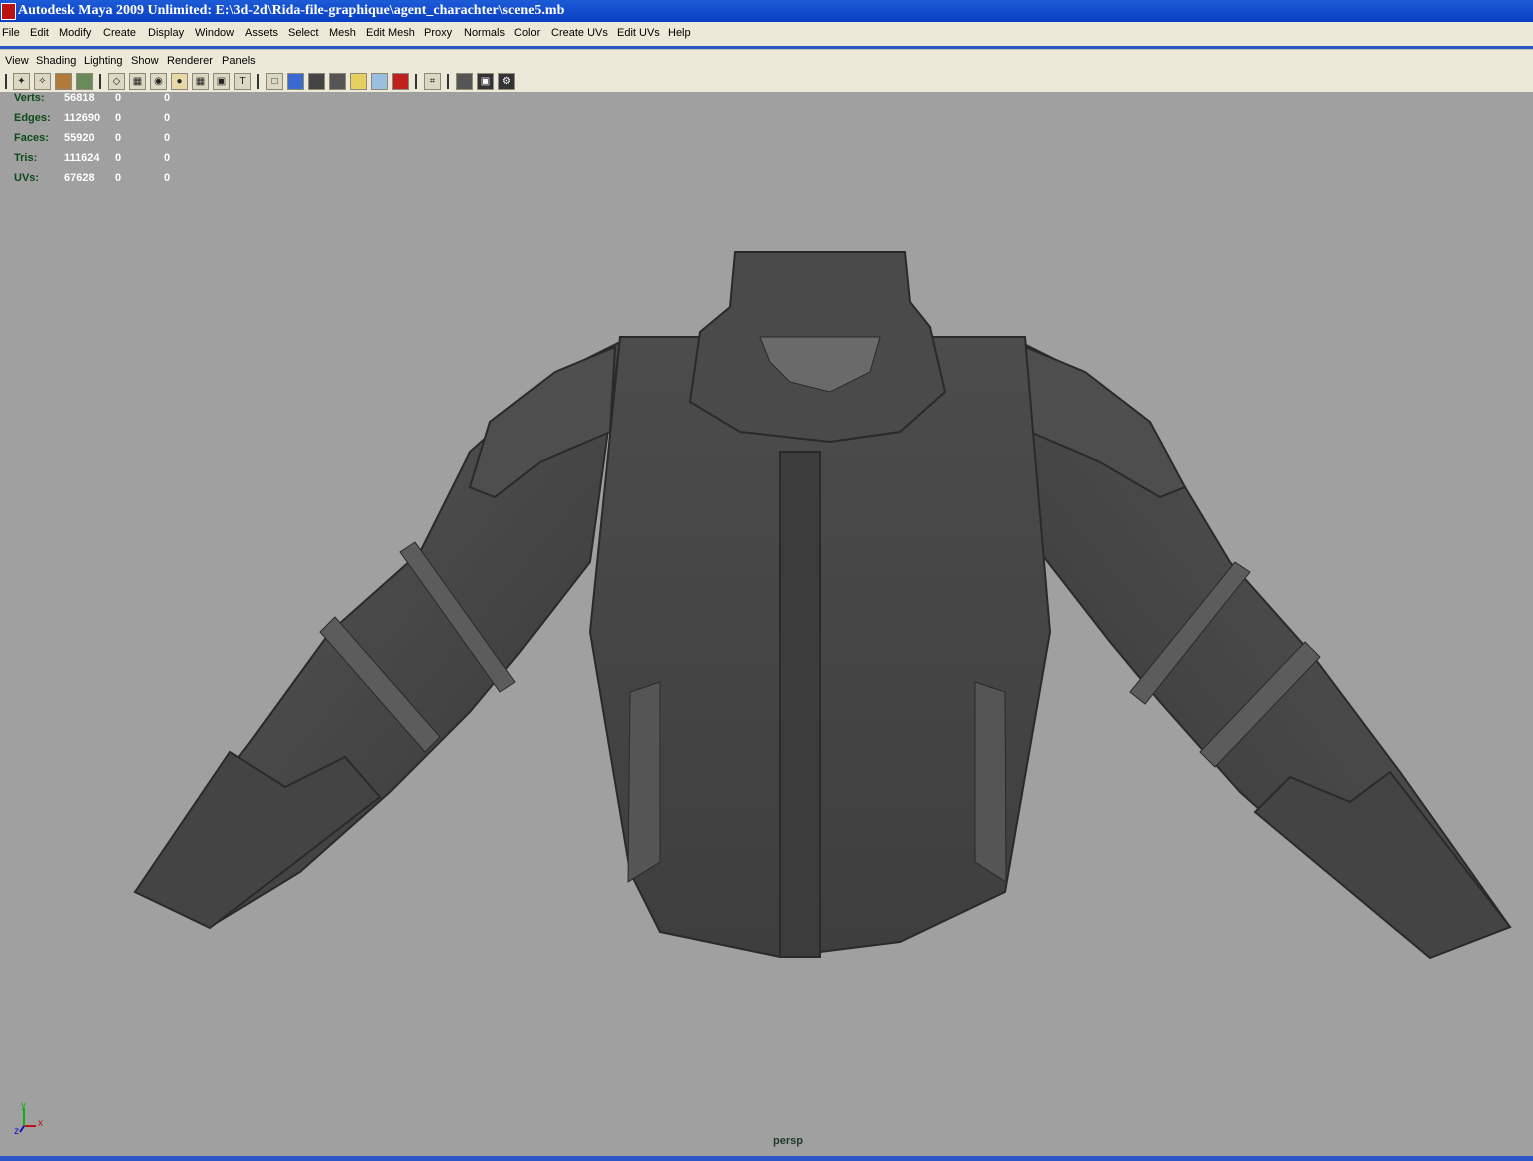 The height and width of the screenshot is (1161, 1533). I want to click on menu-create-uvs: Create UVs, so click(579, 33).